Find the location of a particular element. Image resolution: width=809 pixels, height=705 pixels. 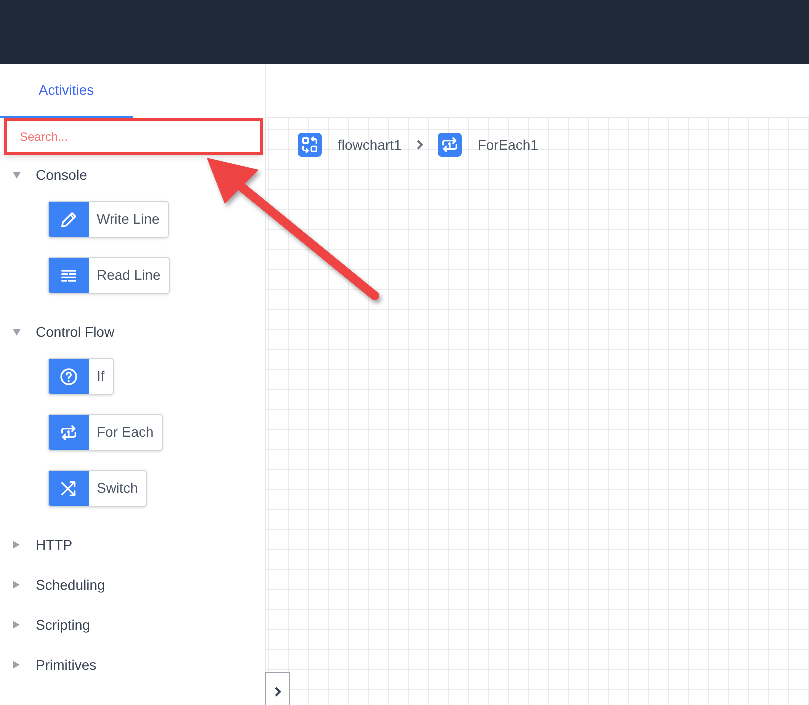

activity-button: For Each is located at coordinates (105, 432).